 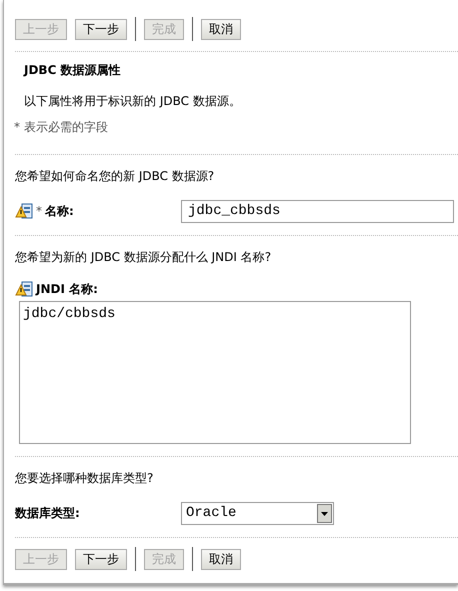 What do you see at coordinates (73, 70) in the screenshot?
I see `section-title: JDBC 数据源属性` at bounding box center [73, 70].